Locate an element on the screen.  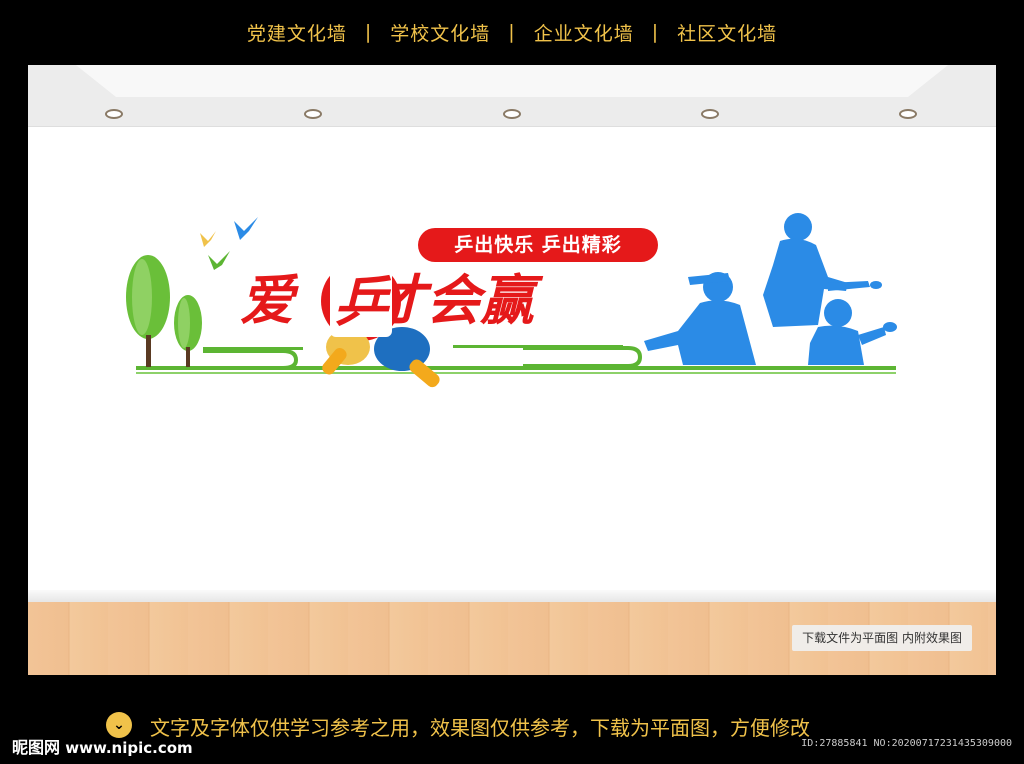
nav-item-school: 学校文化墙 is located at coordinates (440, 32).